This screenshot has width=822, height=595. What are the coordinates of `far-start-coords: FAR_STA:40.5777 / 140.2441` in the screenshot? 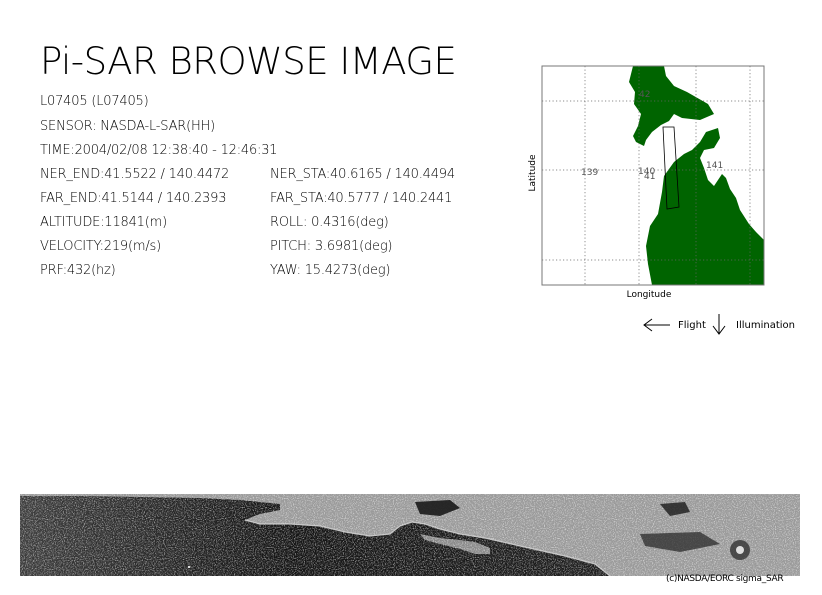 It's located at (361, 198).